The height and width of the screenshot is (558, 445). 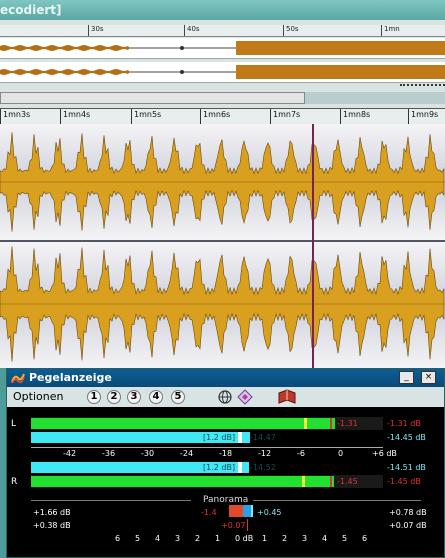 What do you see at coordinates (209, 512) in the screenshot?
I see `pan-marker-left-value: -1.4` at bounding box center [209, 512].